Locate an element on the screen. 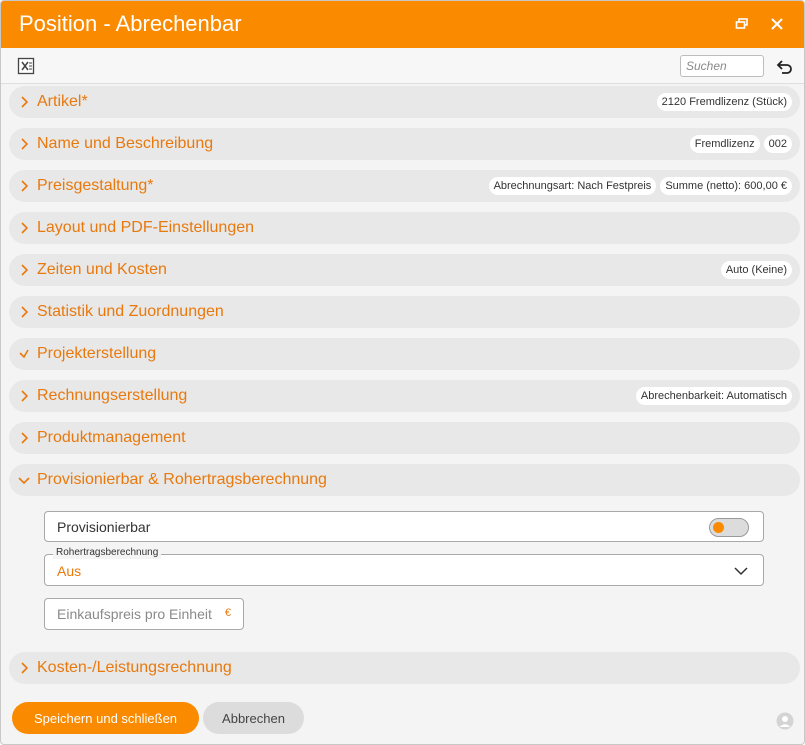 Image resolution: width=805 pixels, height=745 pixels. badge: 2120 Fremdlizenz (Stück) is located at coordinates (724, 102).